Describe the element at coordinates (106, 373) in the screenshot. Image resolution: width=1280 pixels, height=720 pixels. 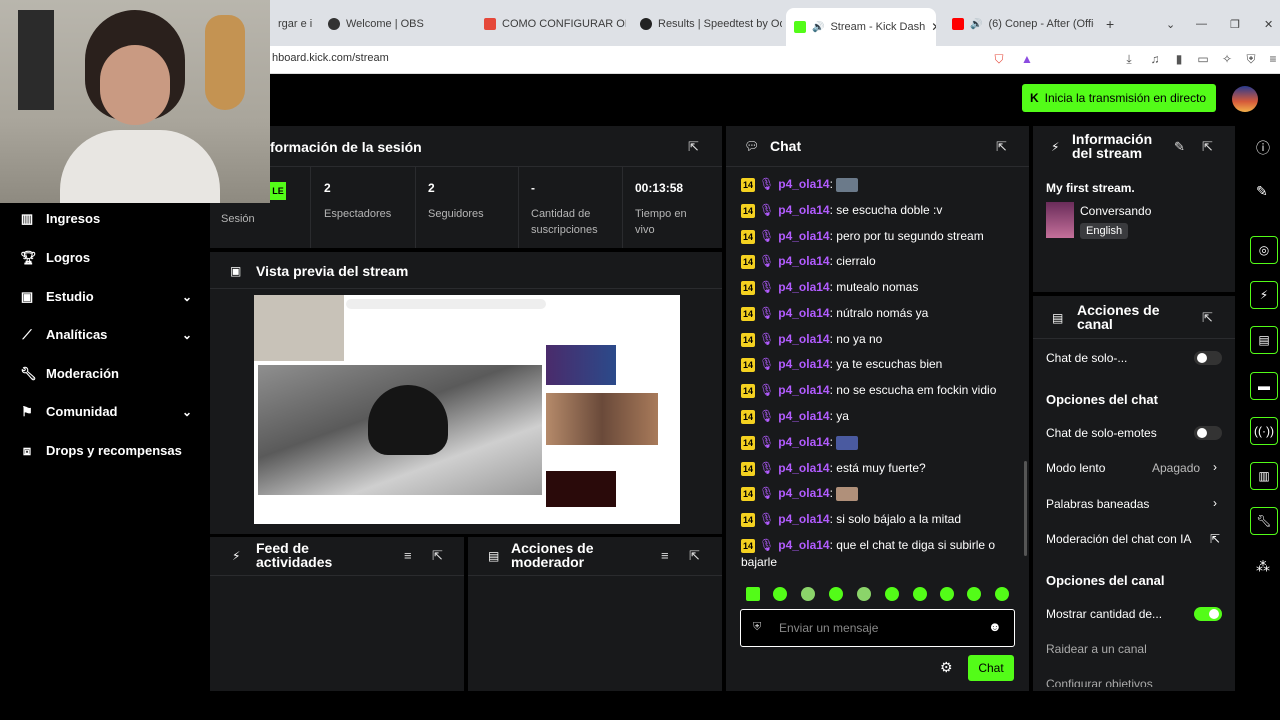
I see `sidebar-item-moderacion: 🔧︎ Moderación` at that location.